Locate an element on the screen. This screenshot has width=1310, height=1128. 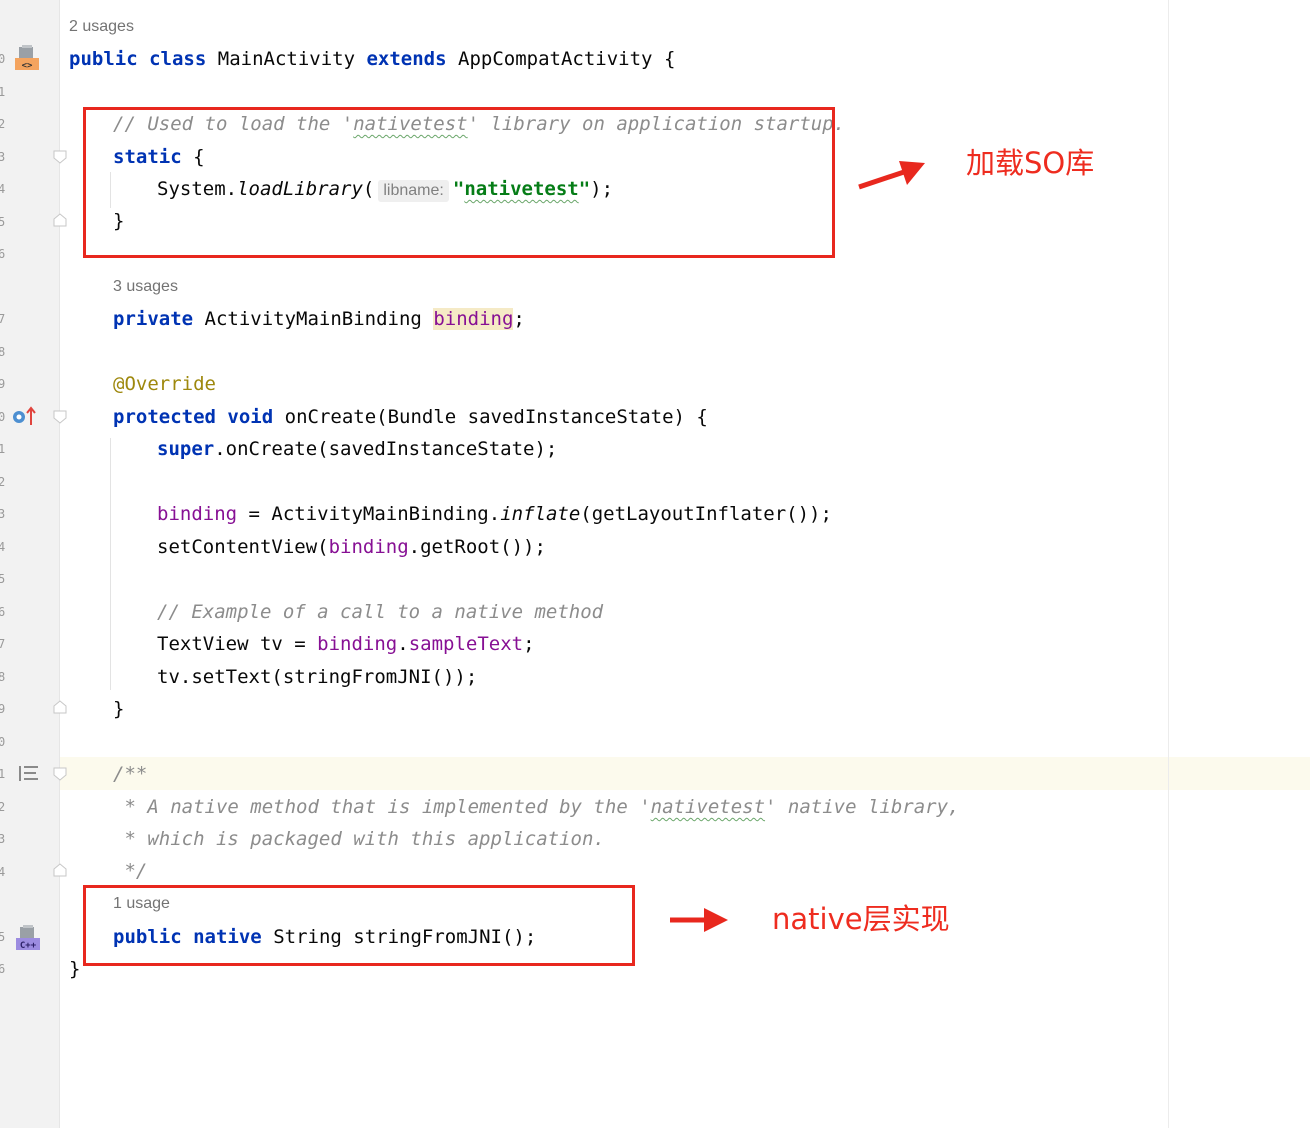
textview-line: TextView tv = binding.sampleText; is located at coordinates (346, 644).